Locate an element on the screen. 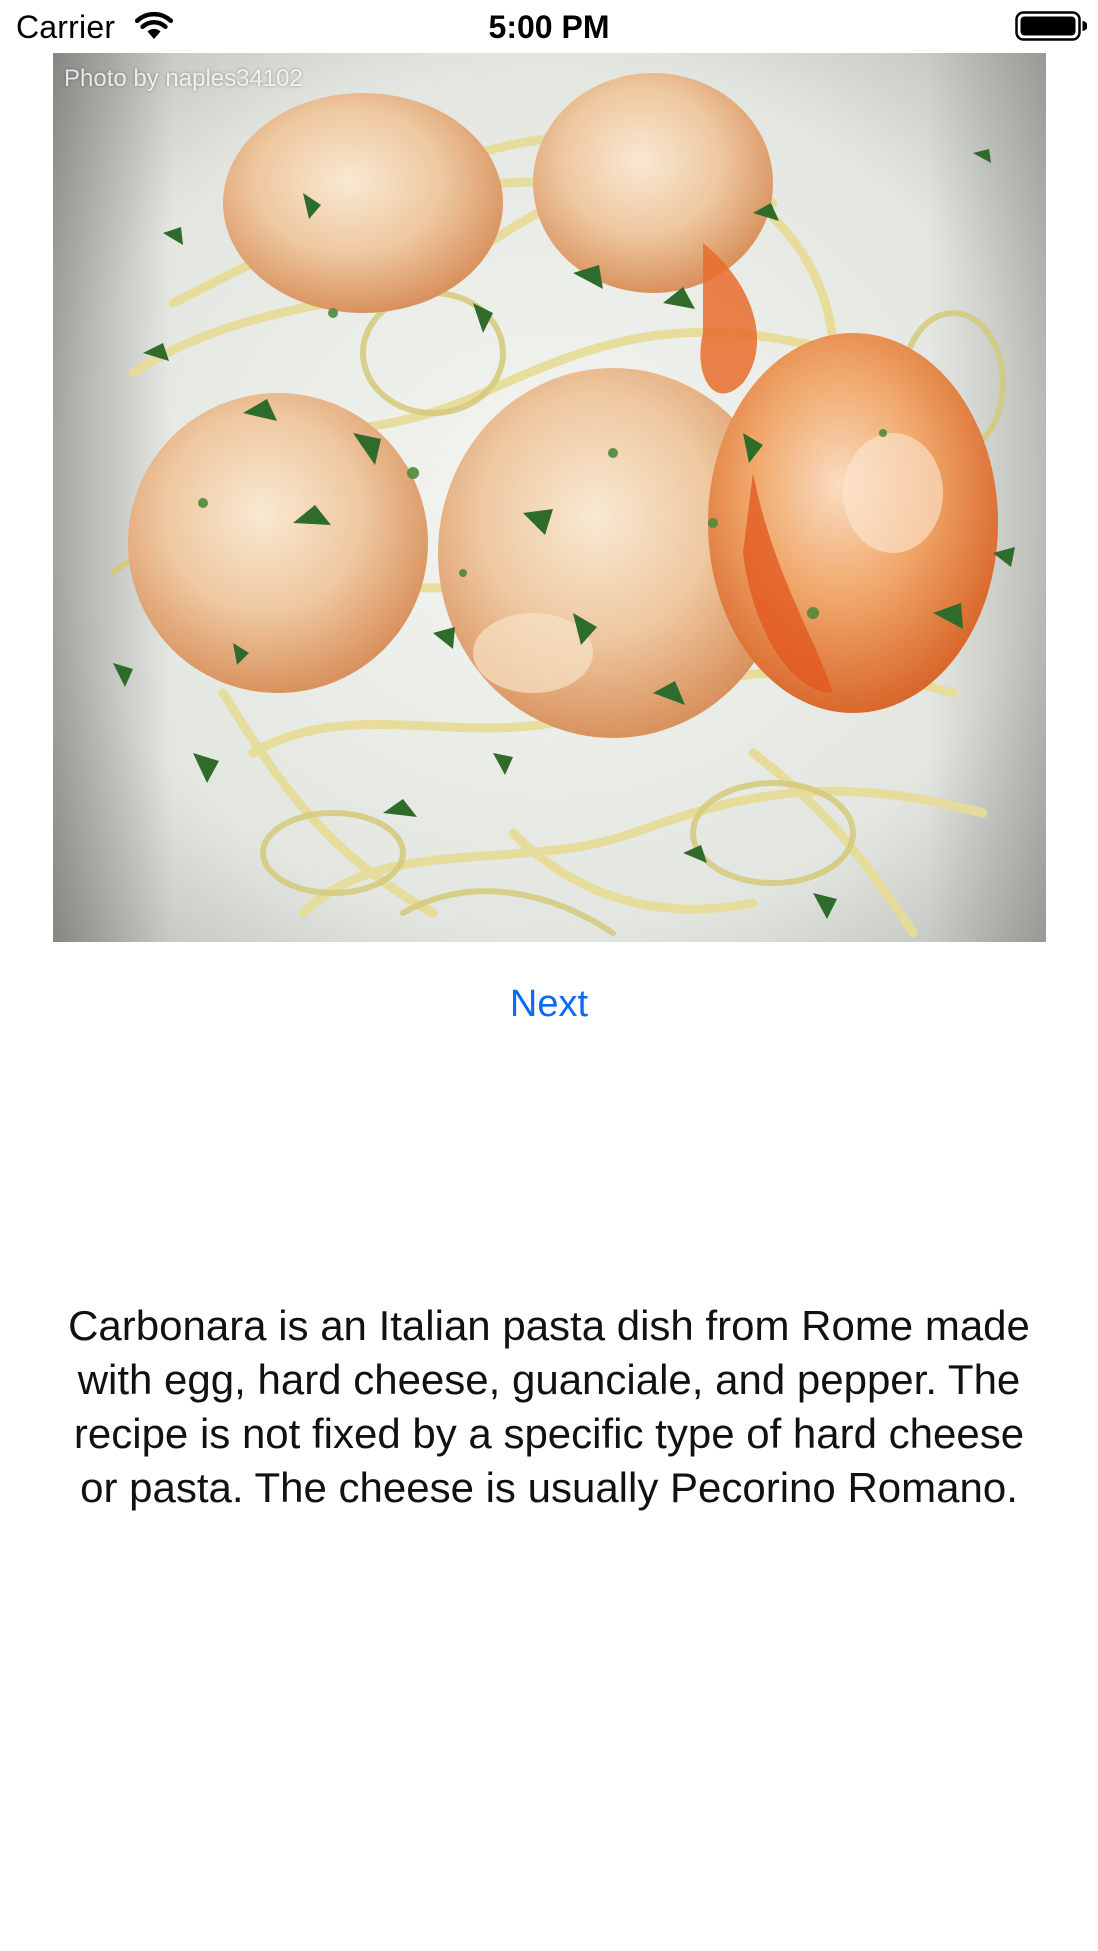  photo-credit: Photo by naples34102 is located at coordinates (183, 78).